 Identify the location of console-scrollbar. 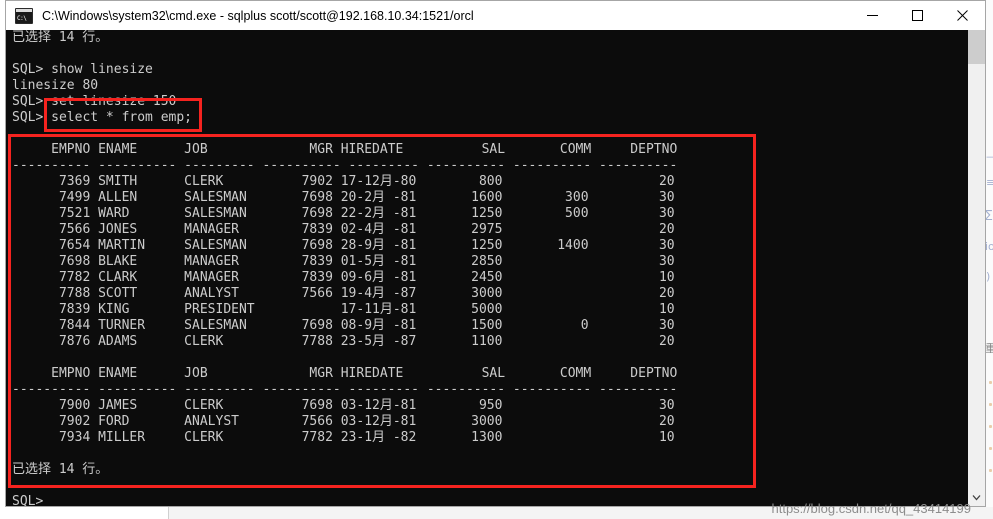
(976, 268).